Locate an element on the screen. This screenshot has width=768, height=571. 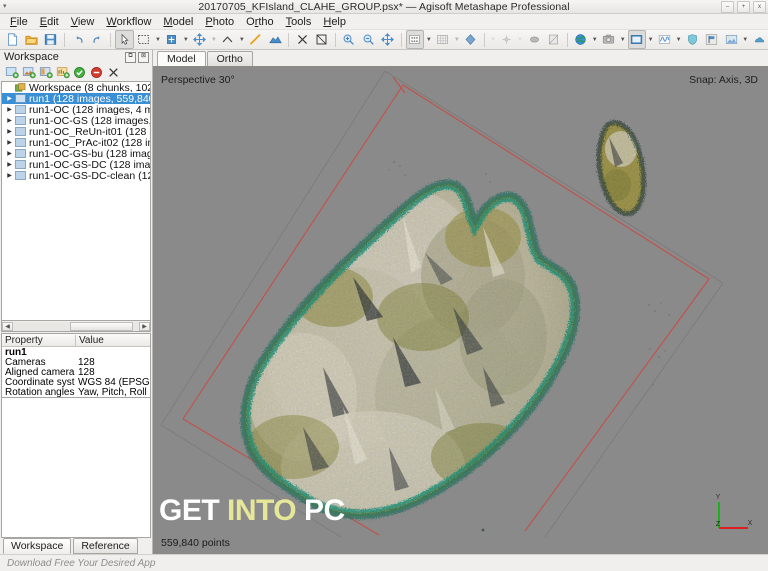
left-dropdown-arrow-icon: ▼ is located at coordinates (493, 39).